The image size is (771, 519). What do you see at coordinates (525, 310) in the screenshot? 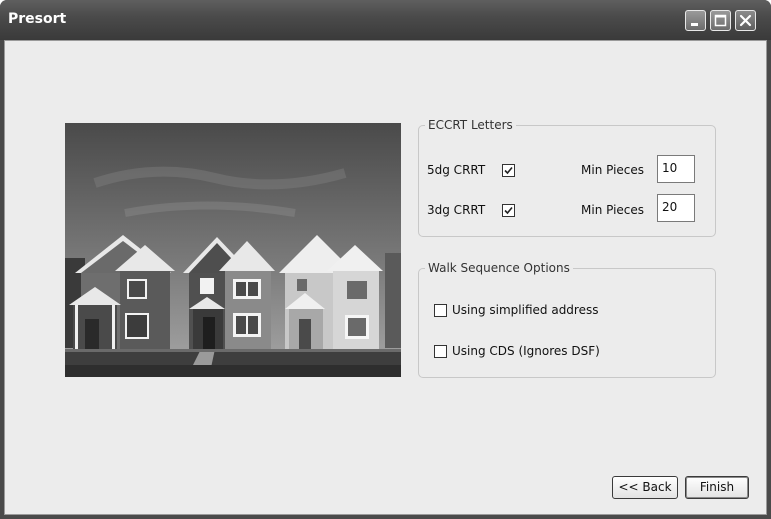
I see `simplified-address-label: Using simplified address` at bounding box center [525, 310].